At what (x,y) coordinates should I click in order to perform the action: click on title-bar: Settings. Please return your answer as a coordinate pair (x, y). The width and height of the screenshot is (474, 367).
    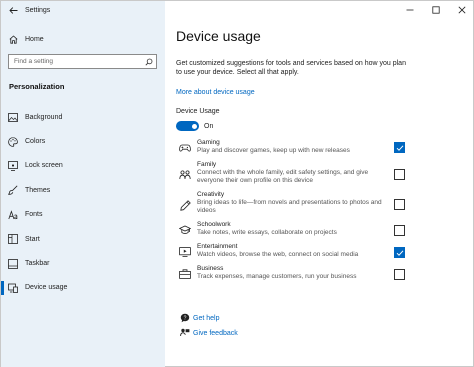
    Looking at the image, I should click on (83, 10).